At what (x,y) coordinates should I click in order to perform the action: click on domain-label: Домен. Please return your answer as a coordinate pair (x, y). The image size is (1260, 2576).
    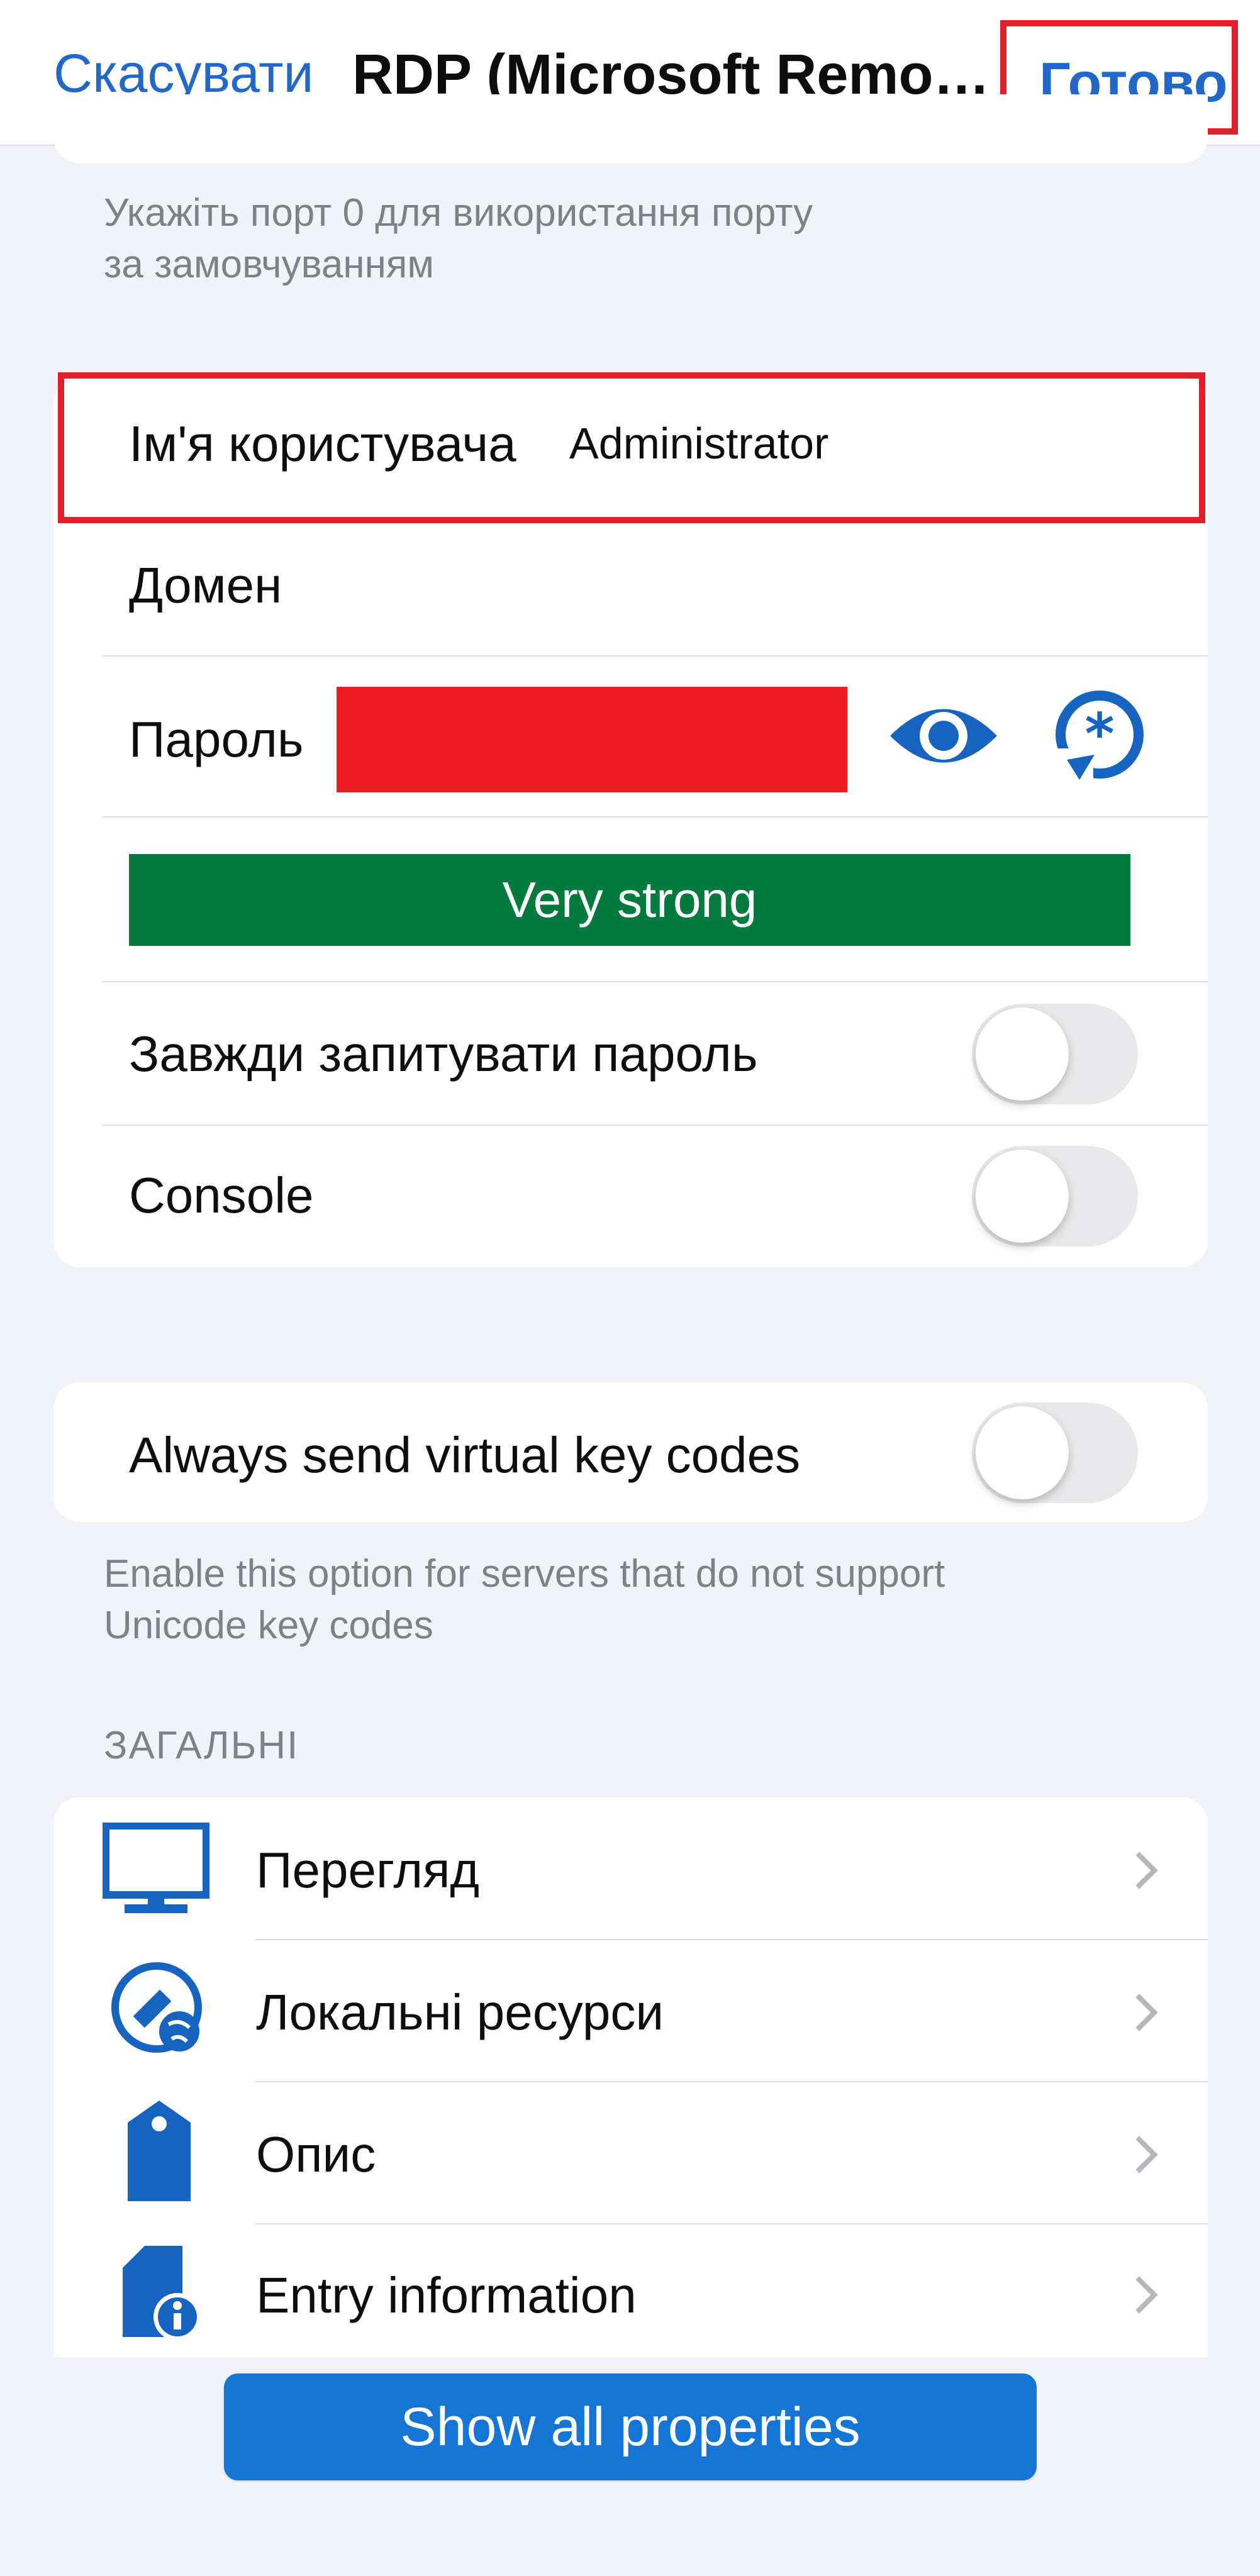
    Looking at the image, I should click on (205, 585).